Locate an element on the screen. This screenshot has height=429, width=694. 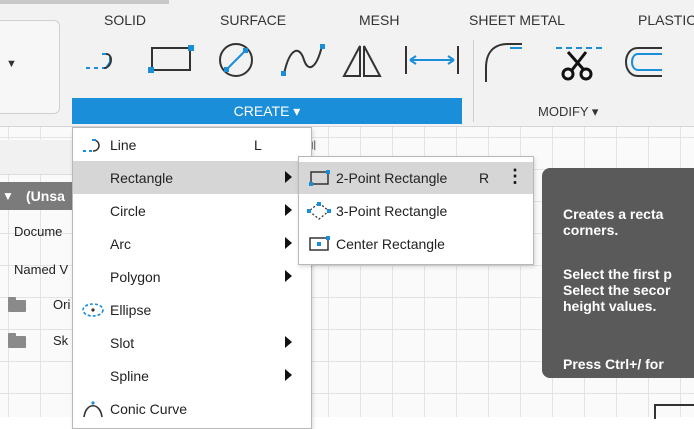
tooltip-line: Select the first p is located at coordinates (617, 274).